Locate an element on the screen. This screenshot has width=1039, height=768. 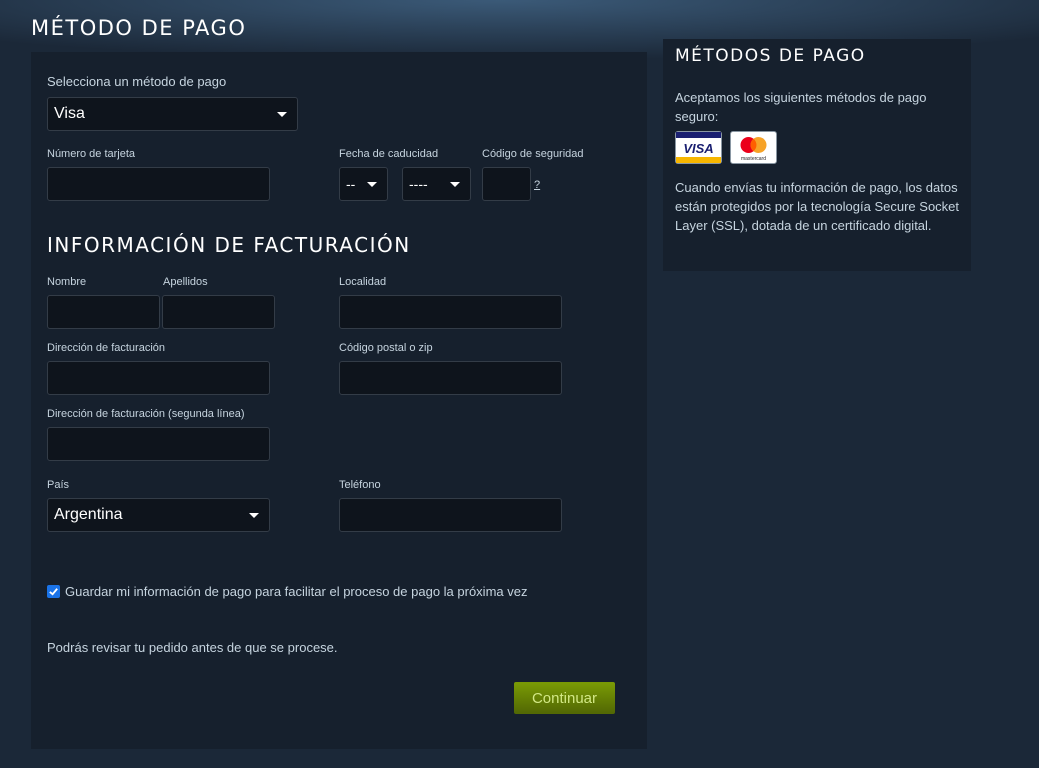
payment-method-label: Selecciona un método de pago is located at coordinates (137, 81).